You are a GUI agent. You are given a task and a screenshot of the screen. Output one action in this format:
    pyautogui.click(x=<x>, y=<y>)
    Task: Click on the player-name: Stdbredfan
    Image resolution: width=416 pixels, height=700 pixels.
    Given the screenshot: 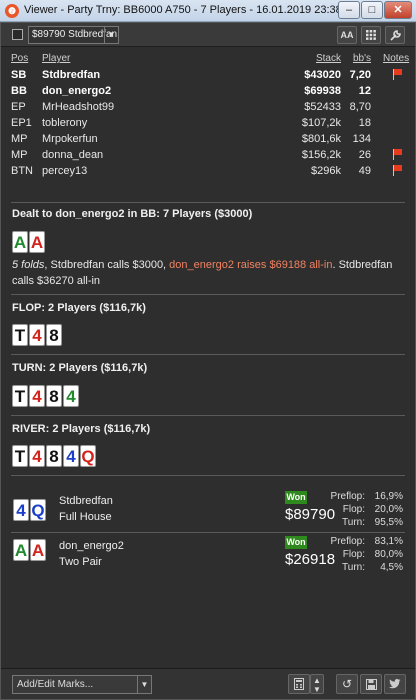 What is the action you would take?
    pyautogui.click(x=71, y=75)
    